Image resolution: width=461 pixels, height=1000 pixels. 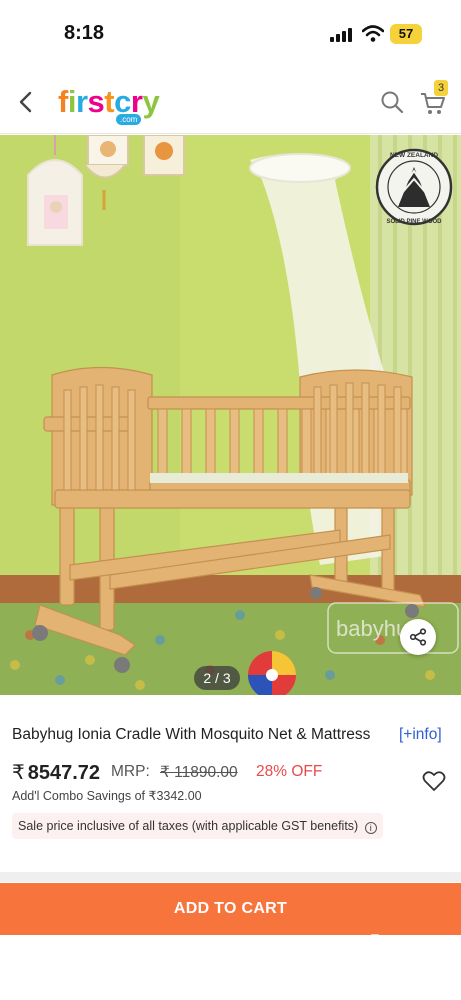 What do you see at coordinates (289, 771) in the screenshot?
I see `discount-badge: 28% OFF` at bounding box center [289, 771].